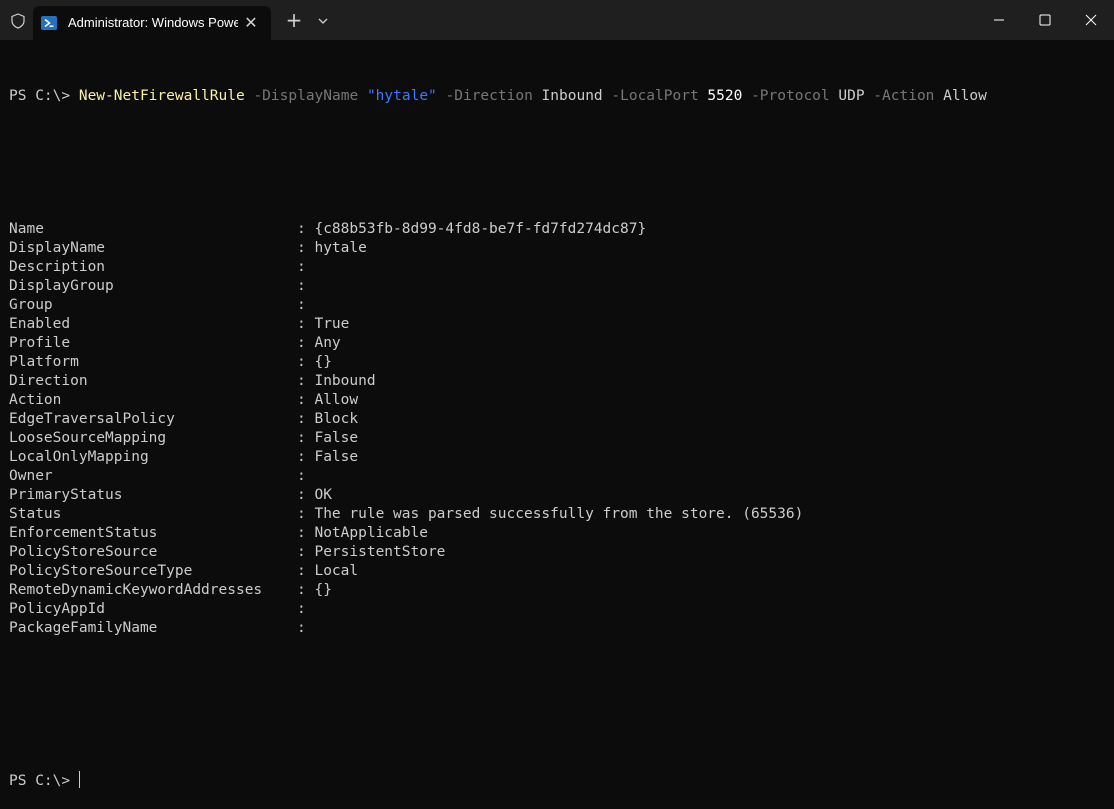 The width and height of the screenshot is (1114, 809). I want to click on minimize-button, so click(999, 20).